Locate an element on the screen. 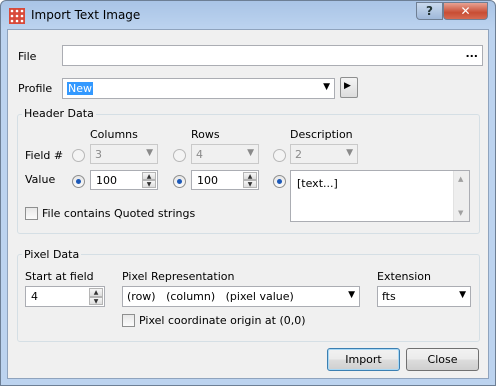 The width and height of the screenshot is (496, 386). scroll-down-icon: ▼ is located at coordinates (460, 213).